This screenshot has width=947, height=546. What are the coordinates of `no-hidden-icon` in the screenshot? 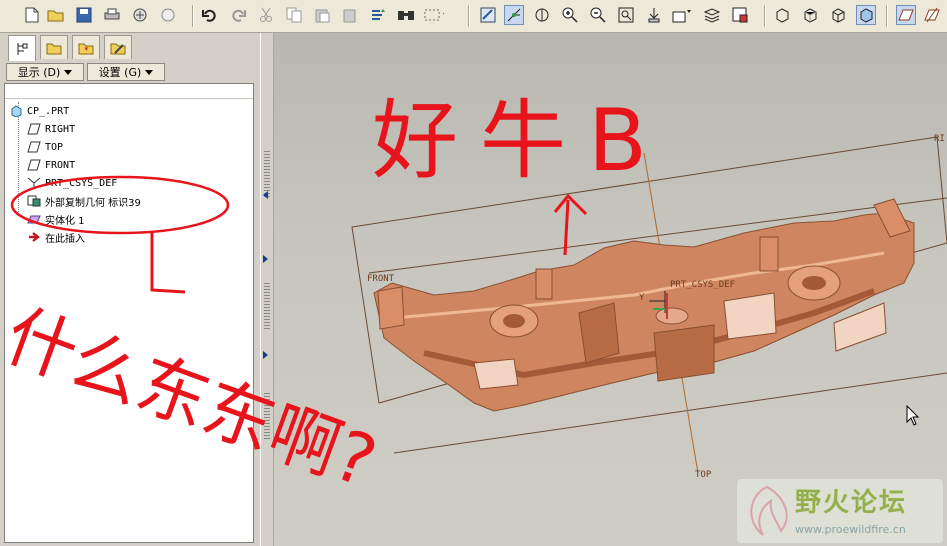 It's located at (838, 15).